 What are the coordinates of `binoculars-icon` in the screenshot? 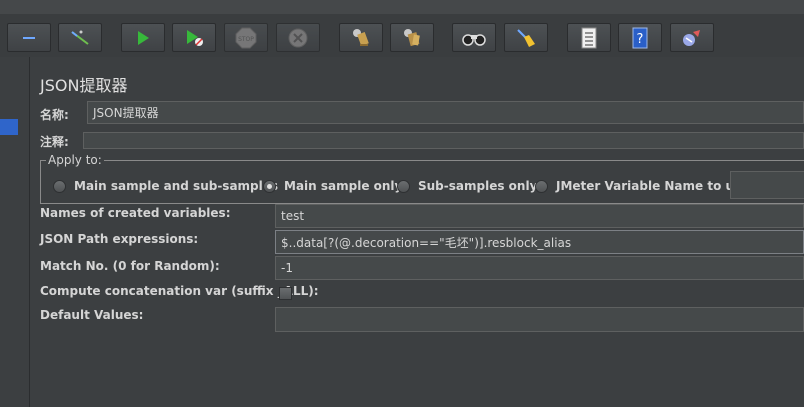 It's located at (474, 39).